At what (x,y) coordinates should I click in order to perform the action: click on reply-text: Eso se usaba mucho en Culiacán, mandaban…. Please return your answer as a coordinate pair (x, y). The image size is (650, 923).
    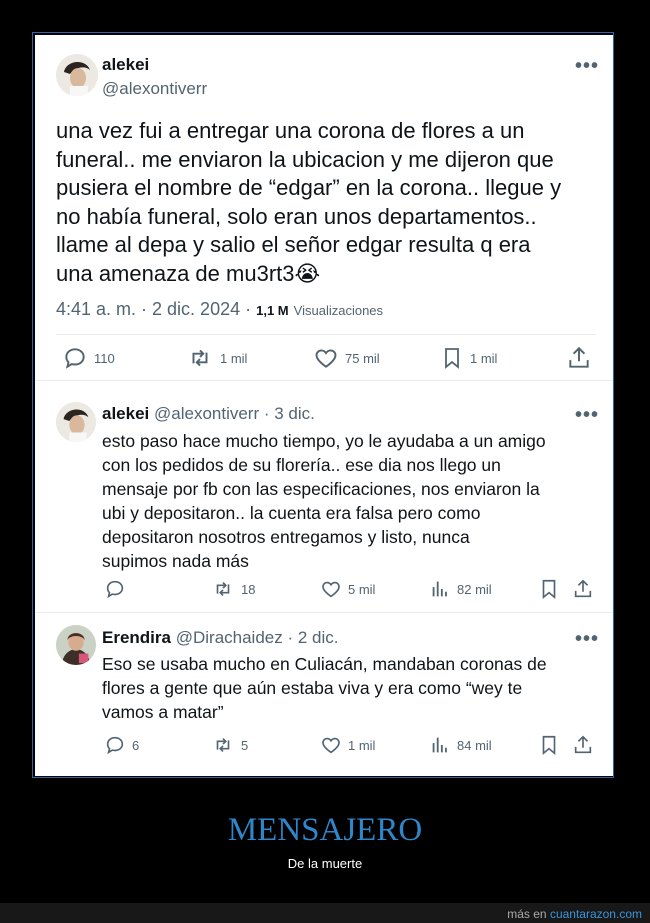
    Looking at the image, I should click on (324, 688).